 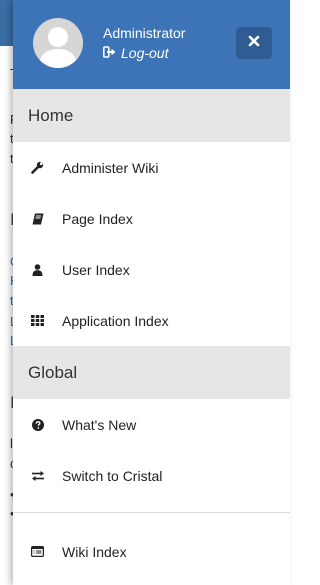 I want to click on menu-item-page-index: Page Index, so click(x=151, y=218).